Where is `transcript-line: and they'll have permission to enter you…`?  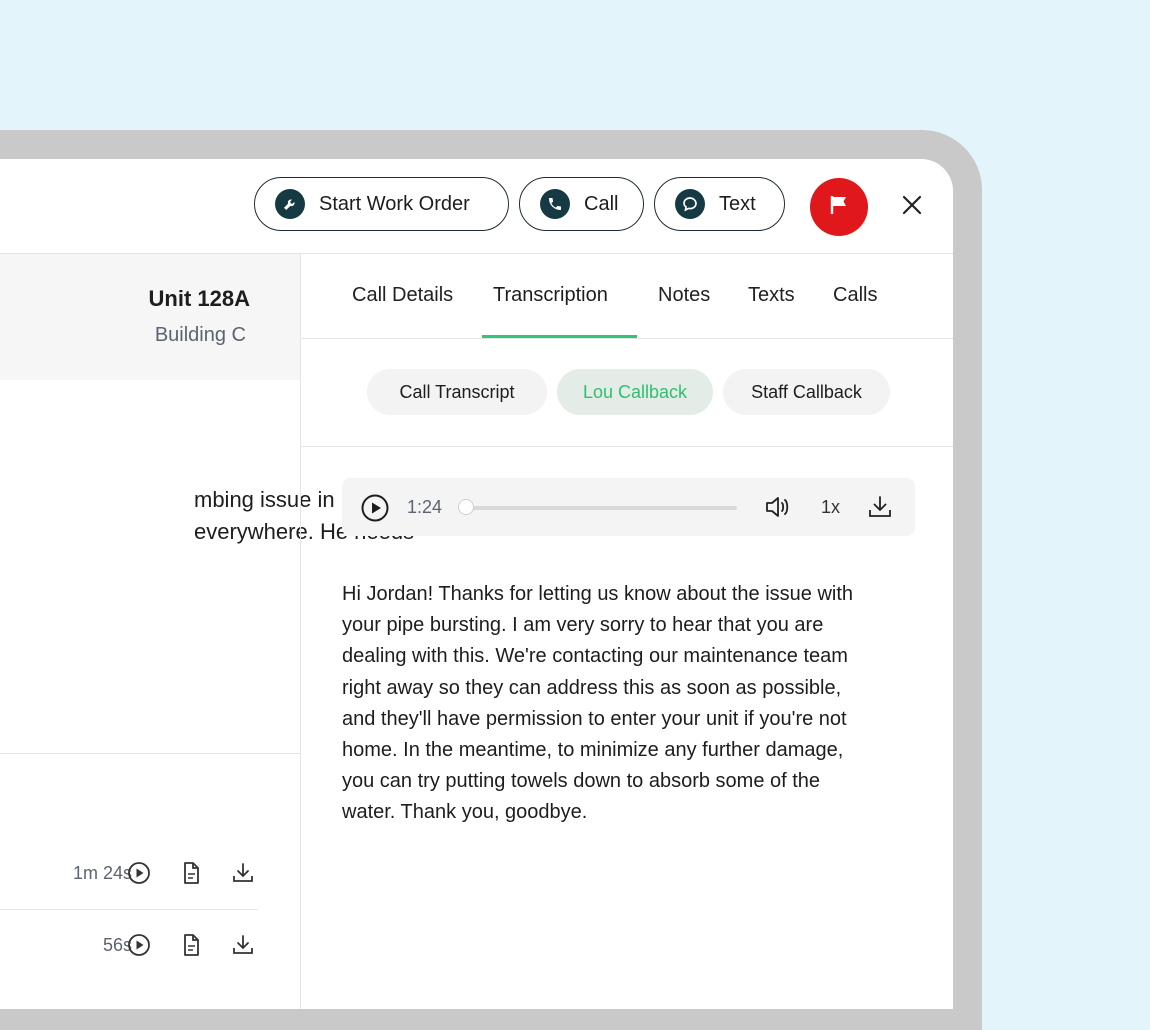 transcript-line: and they'll have permission to enter you… is located at coordinates (594, 718).